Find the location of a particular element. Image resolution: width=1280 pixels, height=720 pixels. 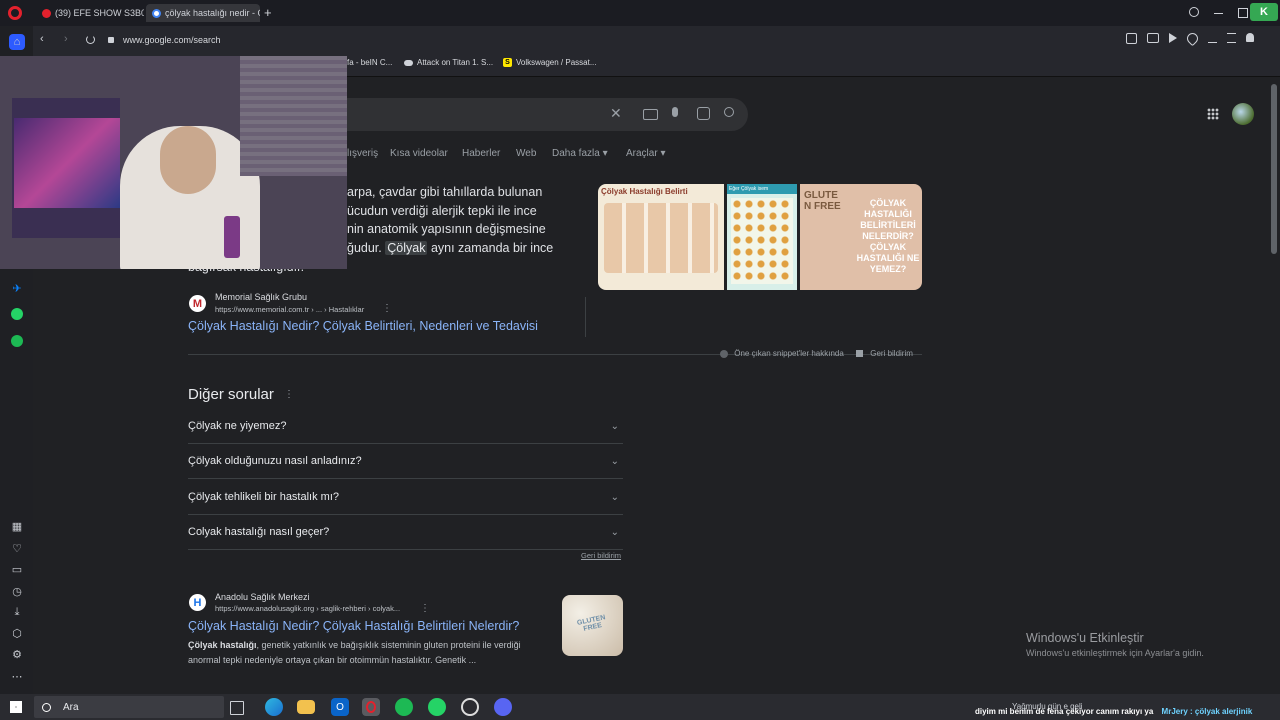

outlook-icon: O is located at coordinates (340, 707).